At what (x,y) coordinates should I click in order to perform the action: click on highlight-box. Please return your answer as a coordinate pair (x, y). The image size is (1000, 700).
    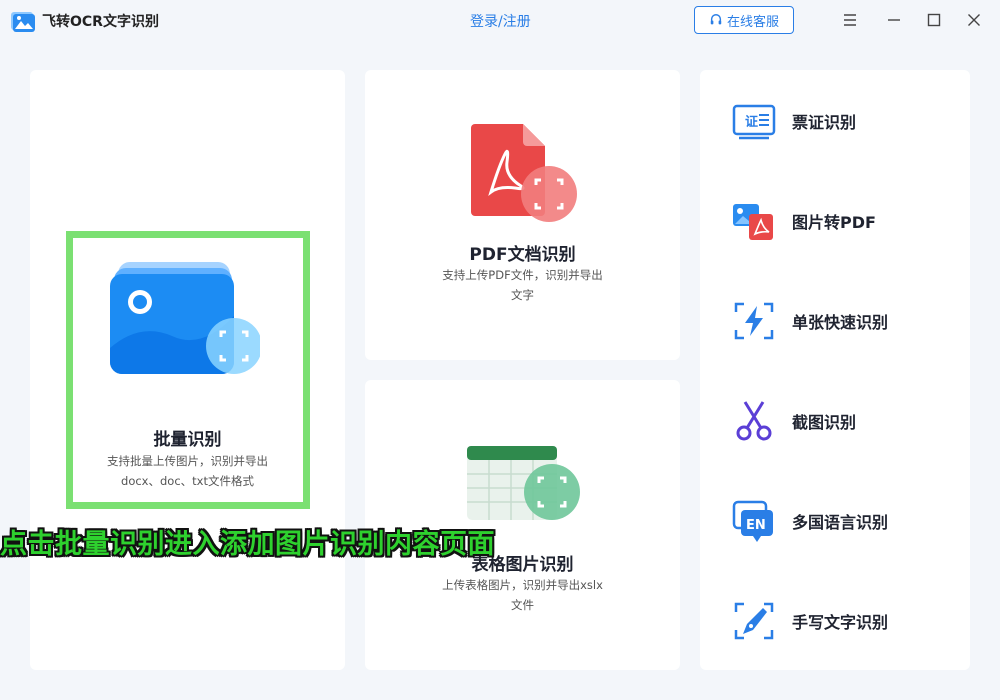
    Looking at the image, I should click on (188, 370).